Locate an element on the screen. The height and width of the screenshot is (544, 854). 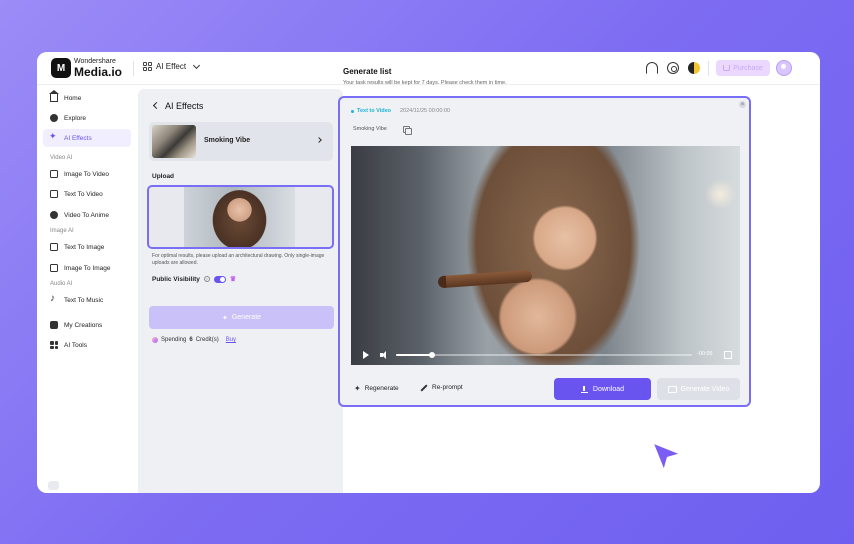
download-button: Download is located at coordinates (602, 389).